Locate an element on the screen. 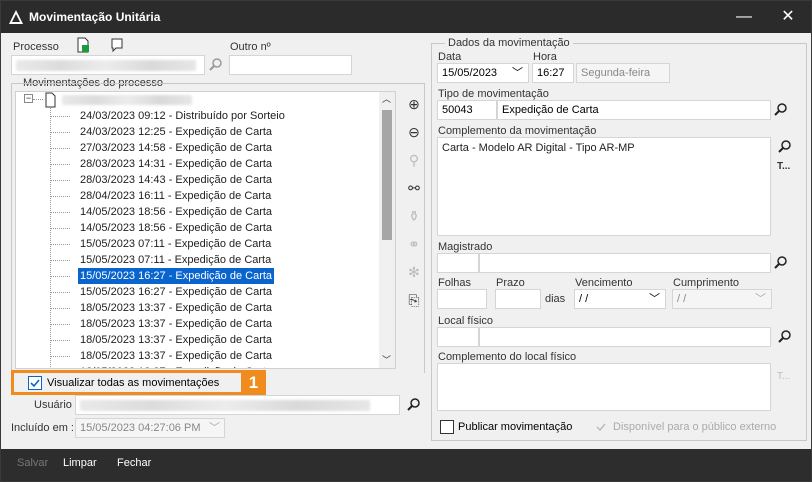 Image resolution: width=812 pixels, height=482 pixels. included-date-field: 15/05/2023 04:27:06 PM ﹀ is located at coordinates (150, 428).